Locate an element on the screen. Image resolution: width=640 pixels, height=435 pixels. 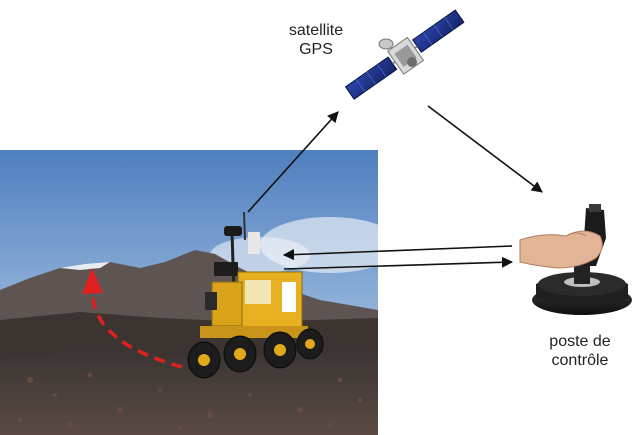
joystick-icon is located at coordinates (575, 259).